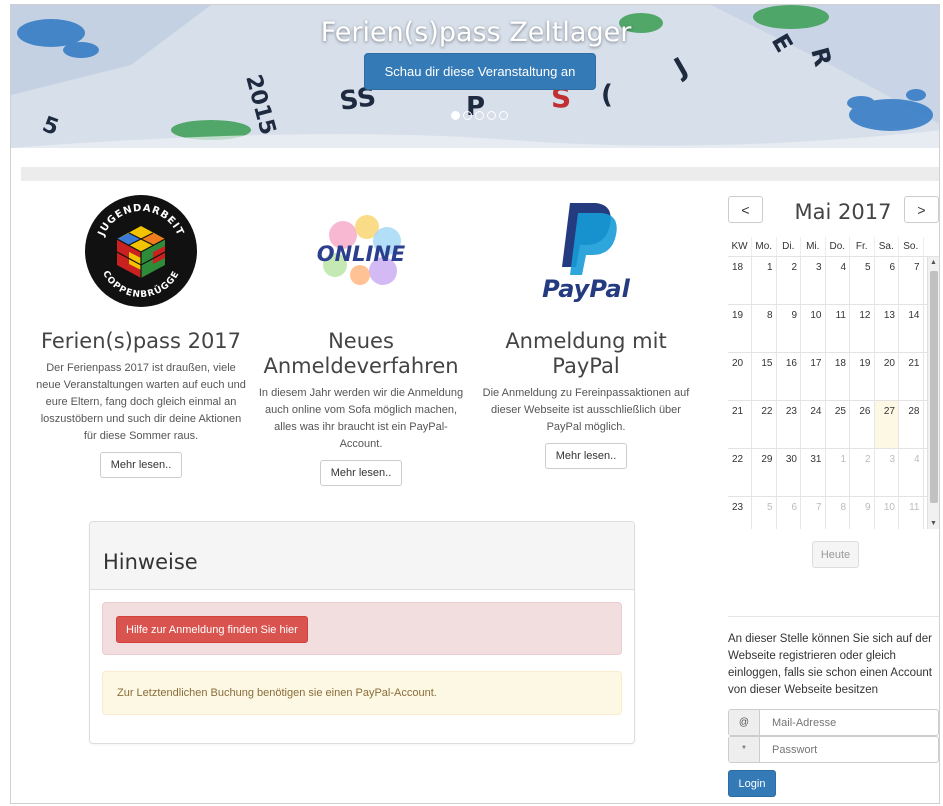 The width and height of the screenshot is (943, 806). What do you see at coordinates (586, 353) in the screenshot?
I see `feature-title: Anmeldung mit PayPal` at bounding box center [586, 353].